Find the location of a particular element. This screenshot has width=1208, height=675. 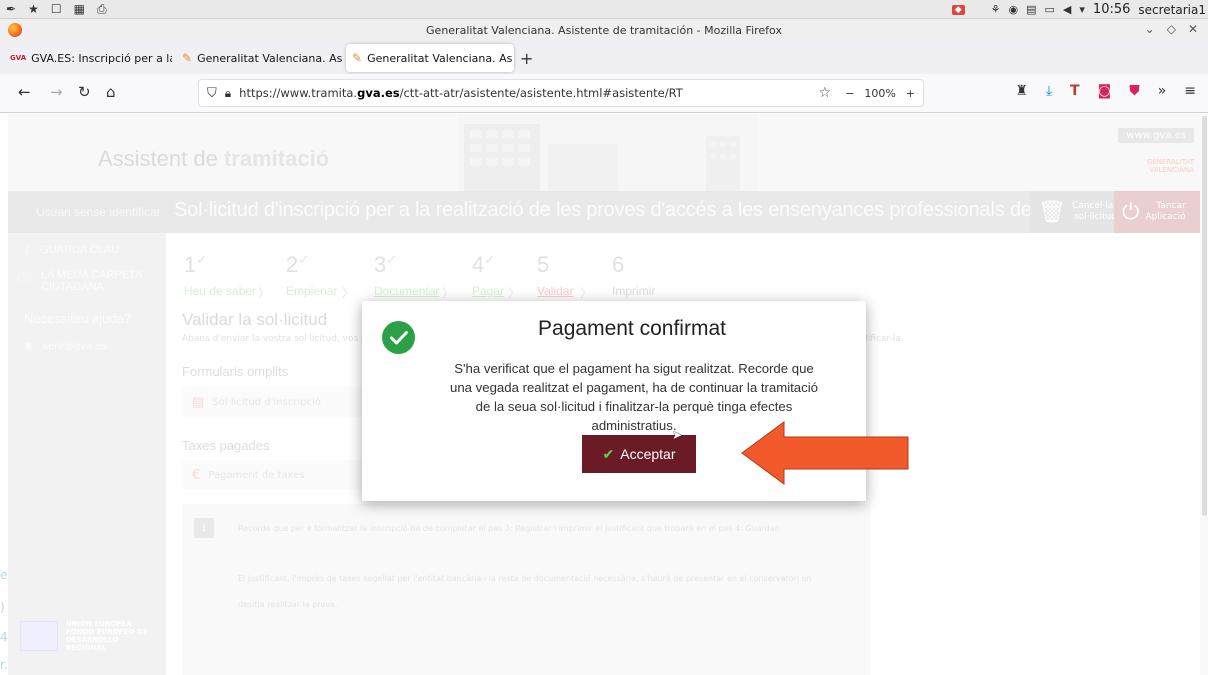

check-icon: ✔ is located at coordinates (608, 453).